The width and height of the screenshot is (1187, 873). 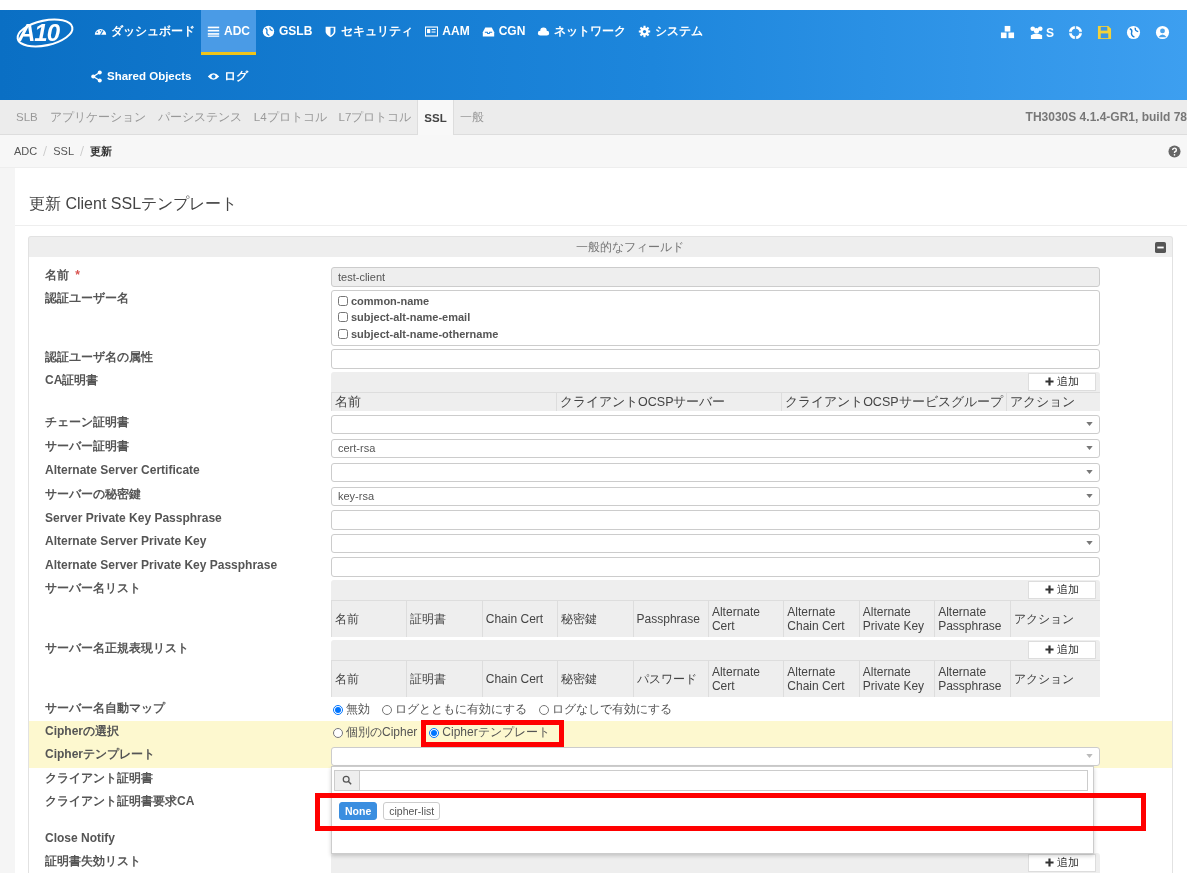 What do you see at coordinates (444, 678) in the screenshot?
I see `column-header: 証明書` at bounding box center [444, 678].